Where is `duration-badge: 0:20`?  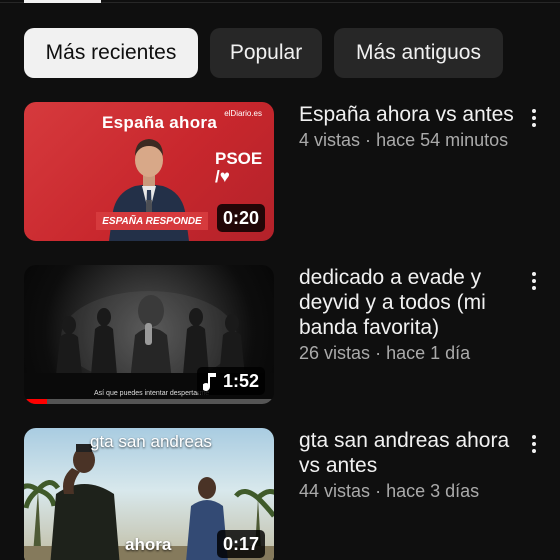 duration-badge: 0:20 is located at coordinates (240, 218).